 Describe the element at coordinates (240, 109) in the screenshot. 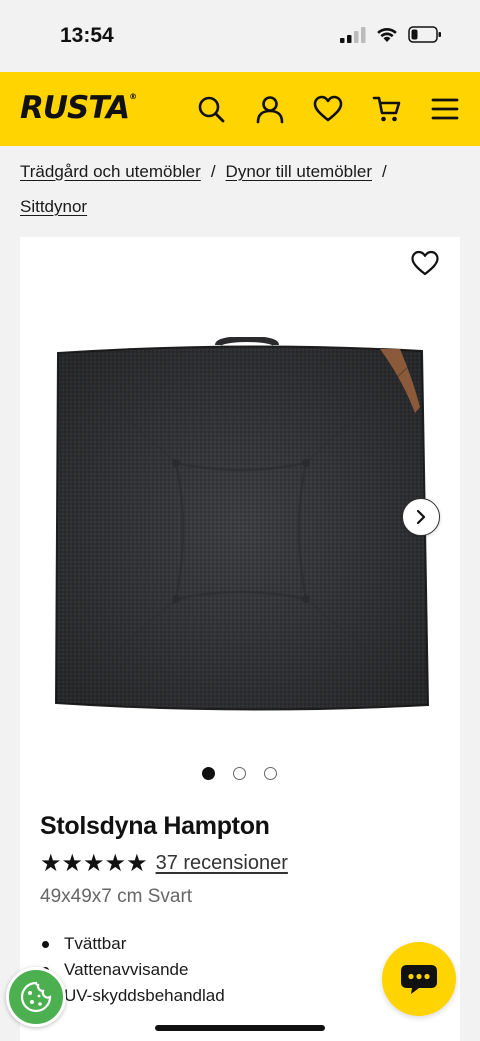

I see `site-header: RUSTA®` at that location.